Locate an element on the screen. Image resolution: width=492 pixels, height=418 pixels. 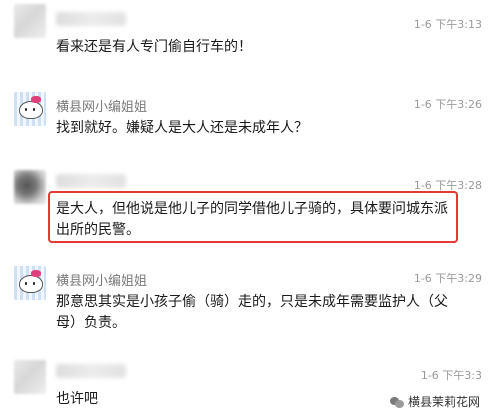
message-text-line: 那意思其实是小孩子偷（骑）走的，只是未成年需要监护人（父 is located at coordinates (252, 302).